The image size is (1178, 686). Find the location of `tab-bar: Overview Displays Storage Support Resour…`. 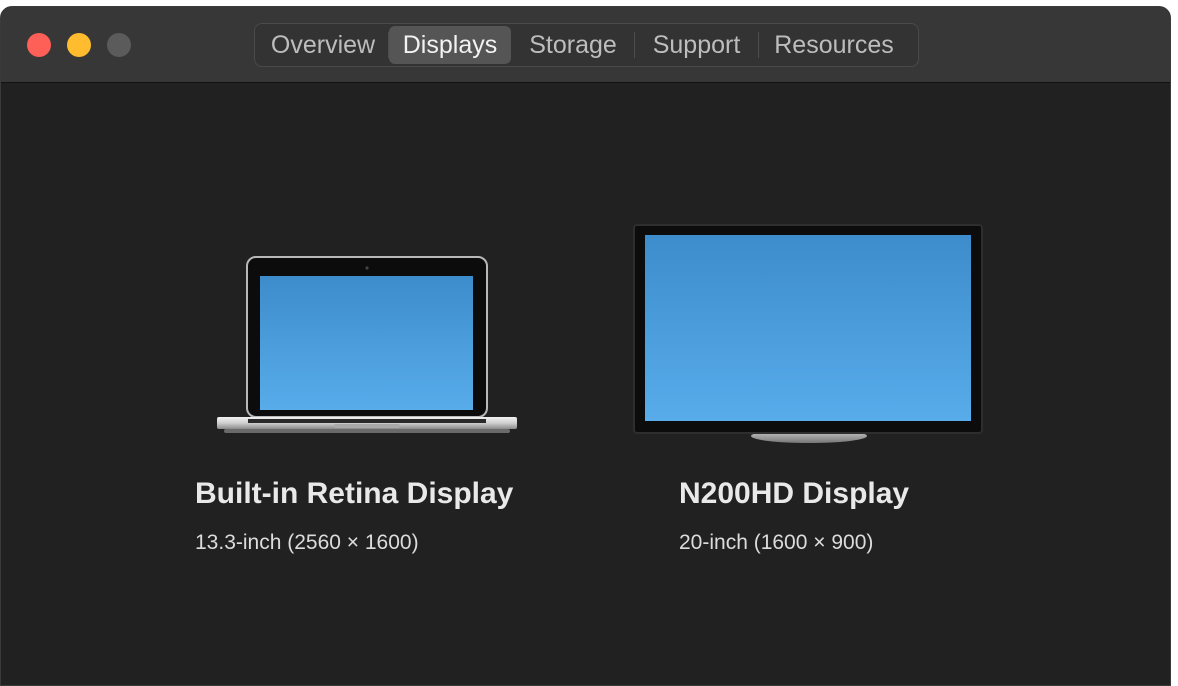

tab-bar: Overview Displays Storage Support Resour… is located at coordinates (586, 45).